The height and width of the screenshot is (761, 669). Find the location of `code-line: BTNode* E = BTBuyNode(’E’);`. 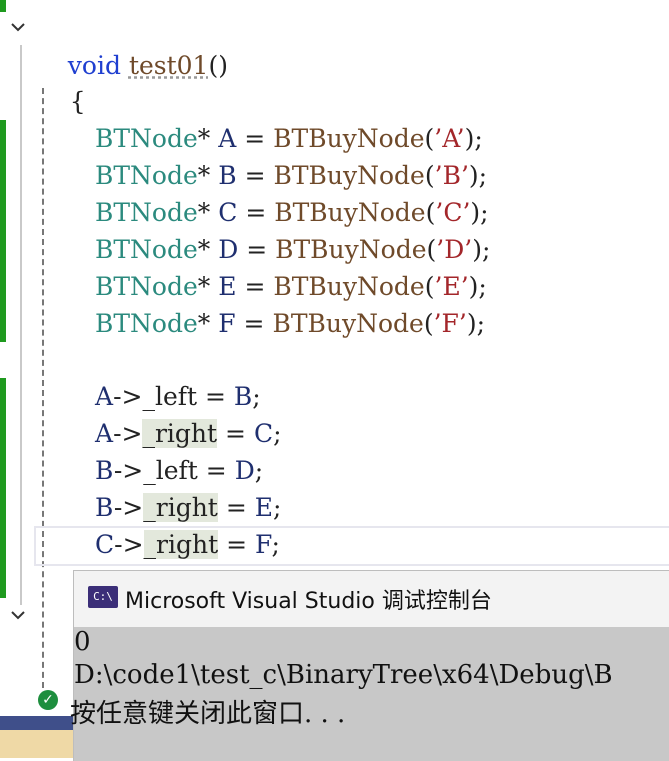

code-line: BTNode* E = BTBuyNode(’E’); is located at coordinates (291, 286).